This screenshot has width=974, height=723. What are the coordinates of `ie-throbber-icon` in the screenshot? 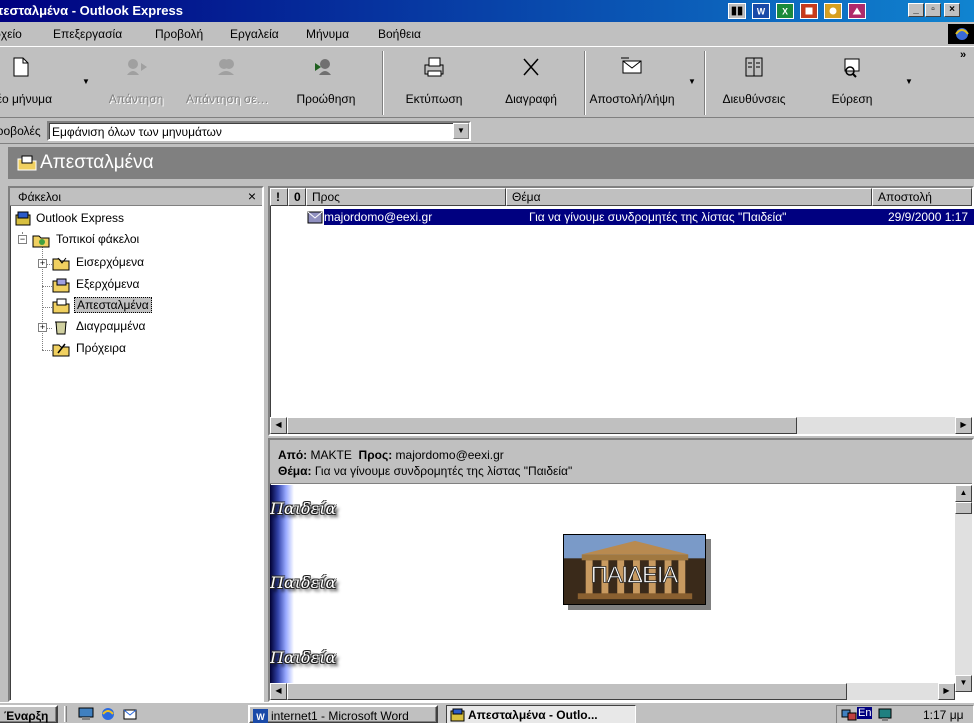 It's located at (961, 34).